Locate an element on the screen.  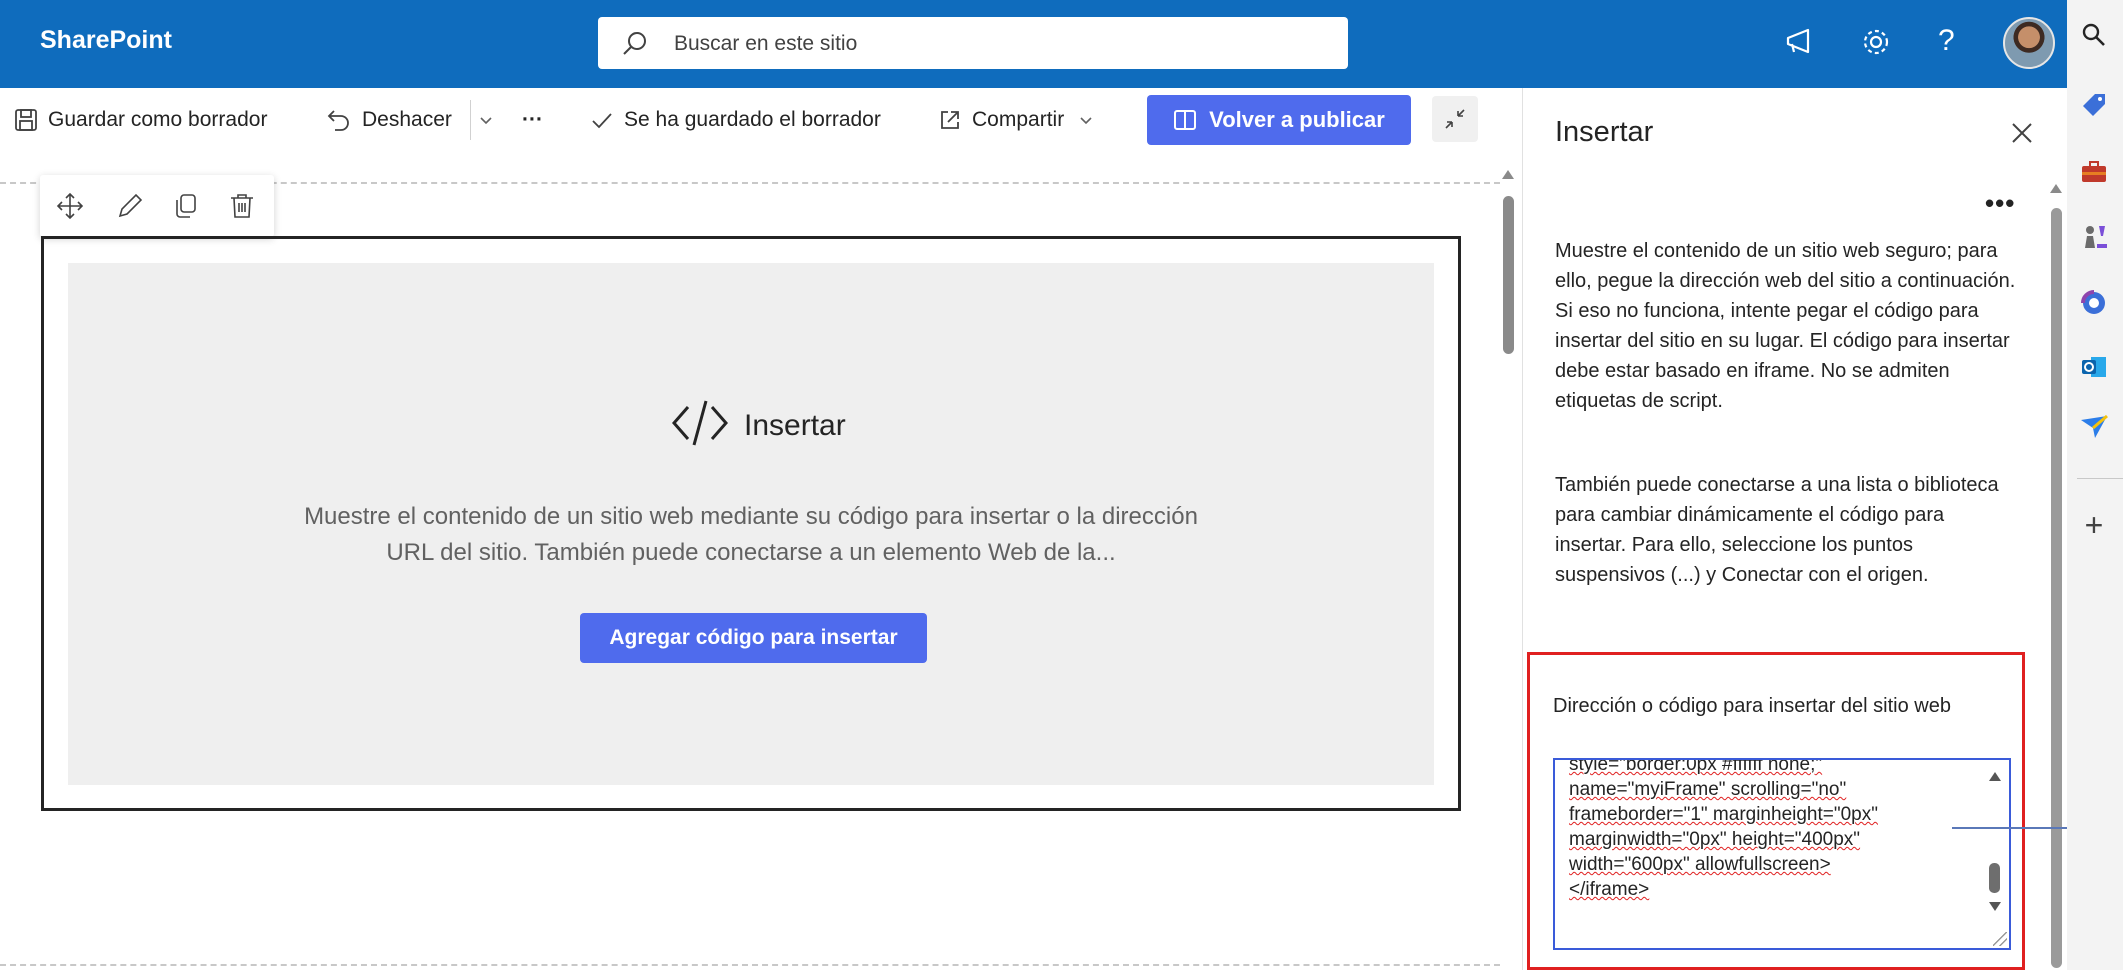
main-scroll-up-arrow is located at coordinates (1508, 174).